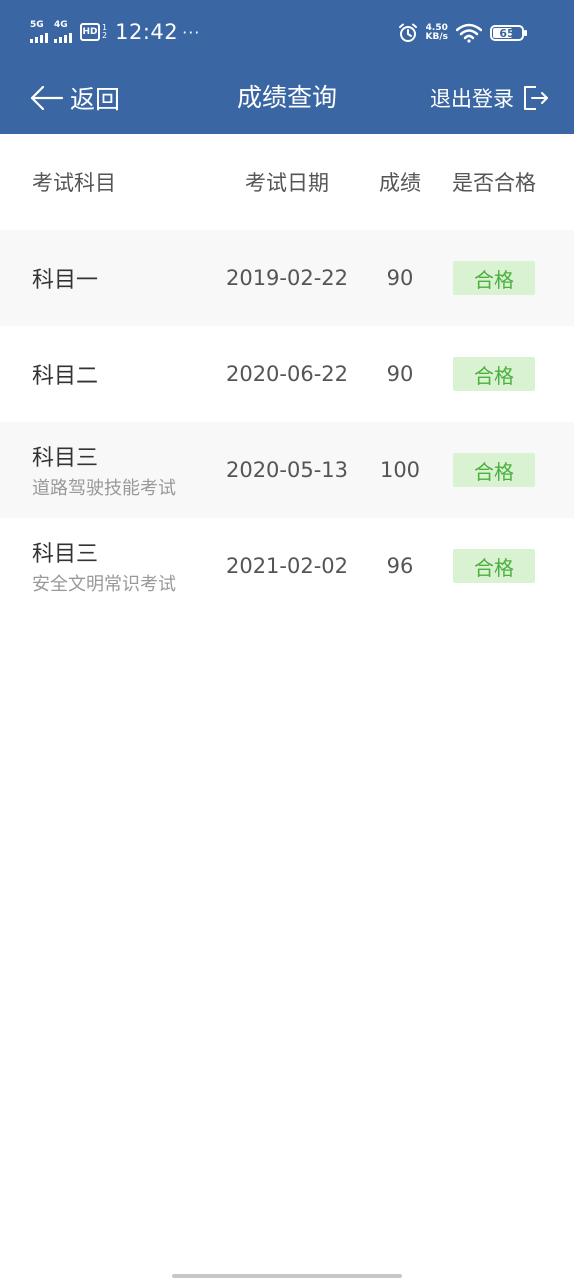 The height and width of the screenshot is (1280, 574). What do you see at coordinates (287, 1276) in the screenshot?
I see `home-indicator` at bounding box center [287, 1276].